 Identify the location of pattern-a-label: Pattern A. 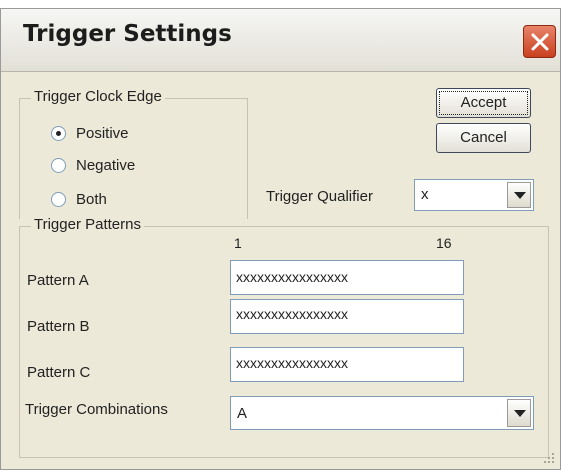
(58, 280).